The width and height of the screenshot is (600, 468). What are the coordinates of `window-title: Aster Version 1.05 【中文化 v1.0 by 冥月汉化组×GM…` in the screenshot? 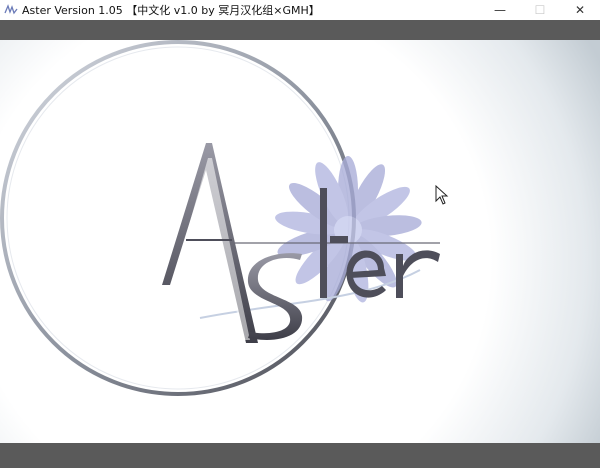 It's located at (171, 10).